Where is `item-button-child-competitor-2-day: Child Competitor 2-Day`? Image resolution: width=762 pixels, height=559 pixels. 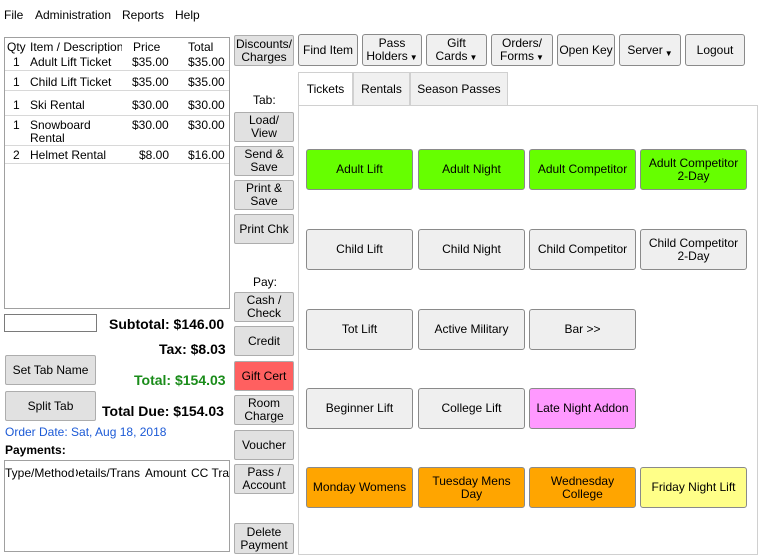
item-button-child-competitor-2-day: Child Competitor 2-Day is located at coordinates (693, 249).